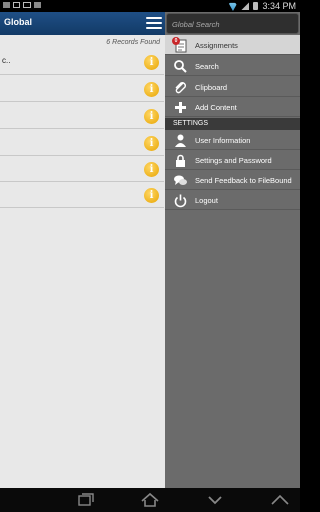 The image size is (320, 512). I want to click on clock: 3:34 PM, so click(279, 6).